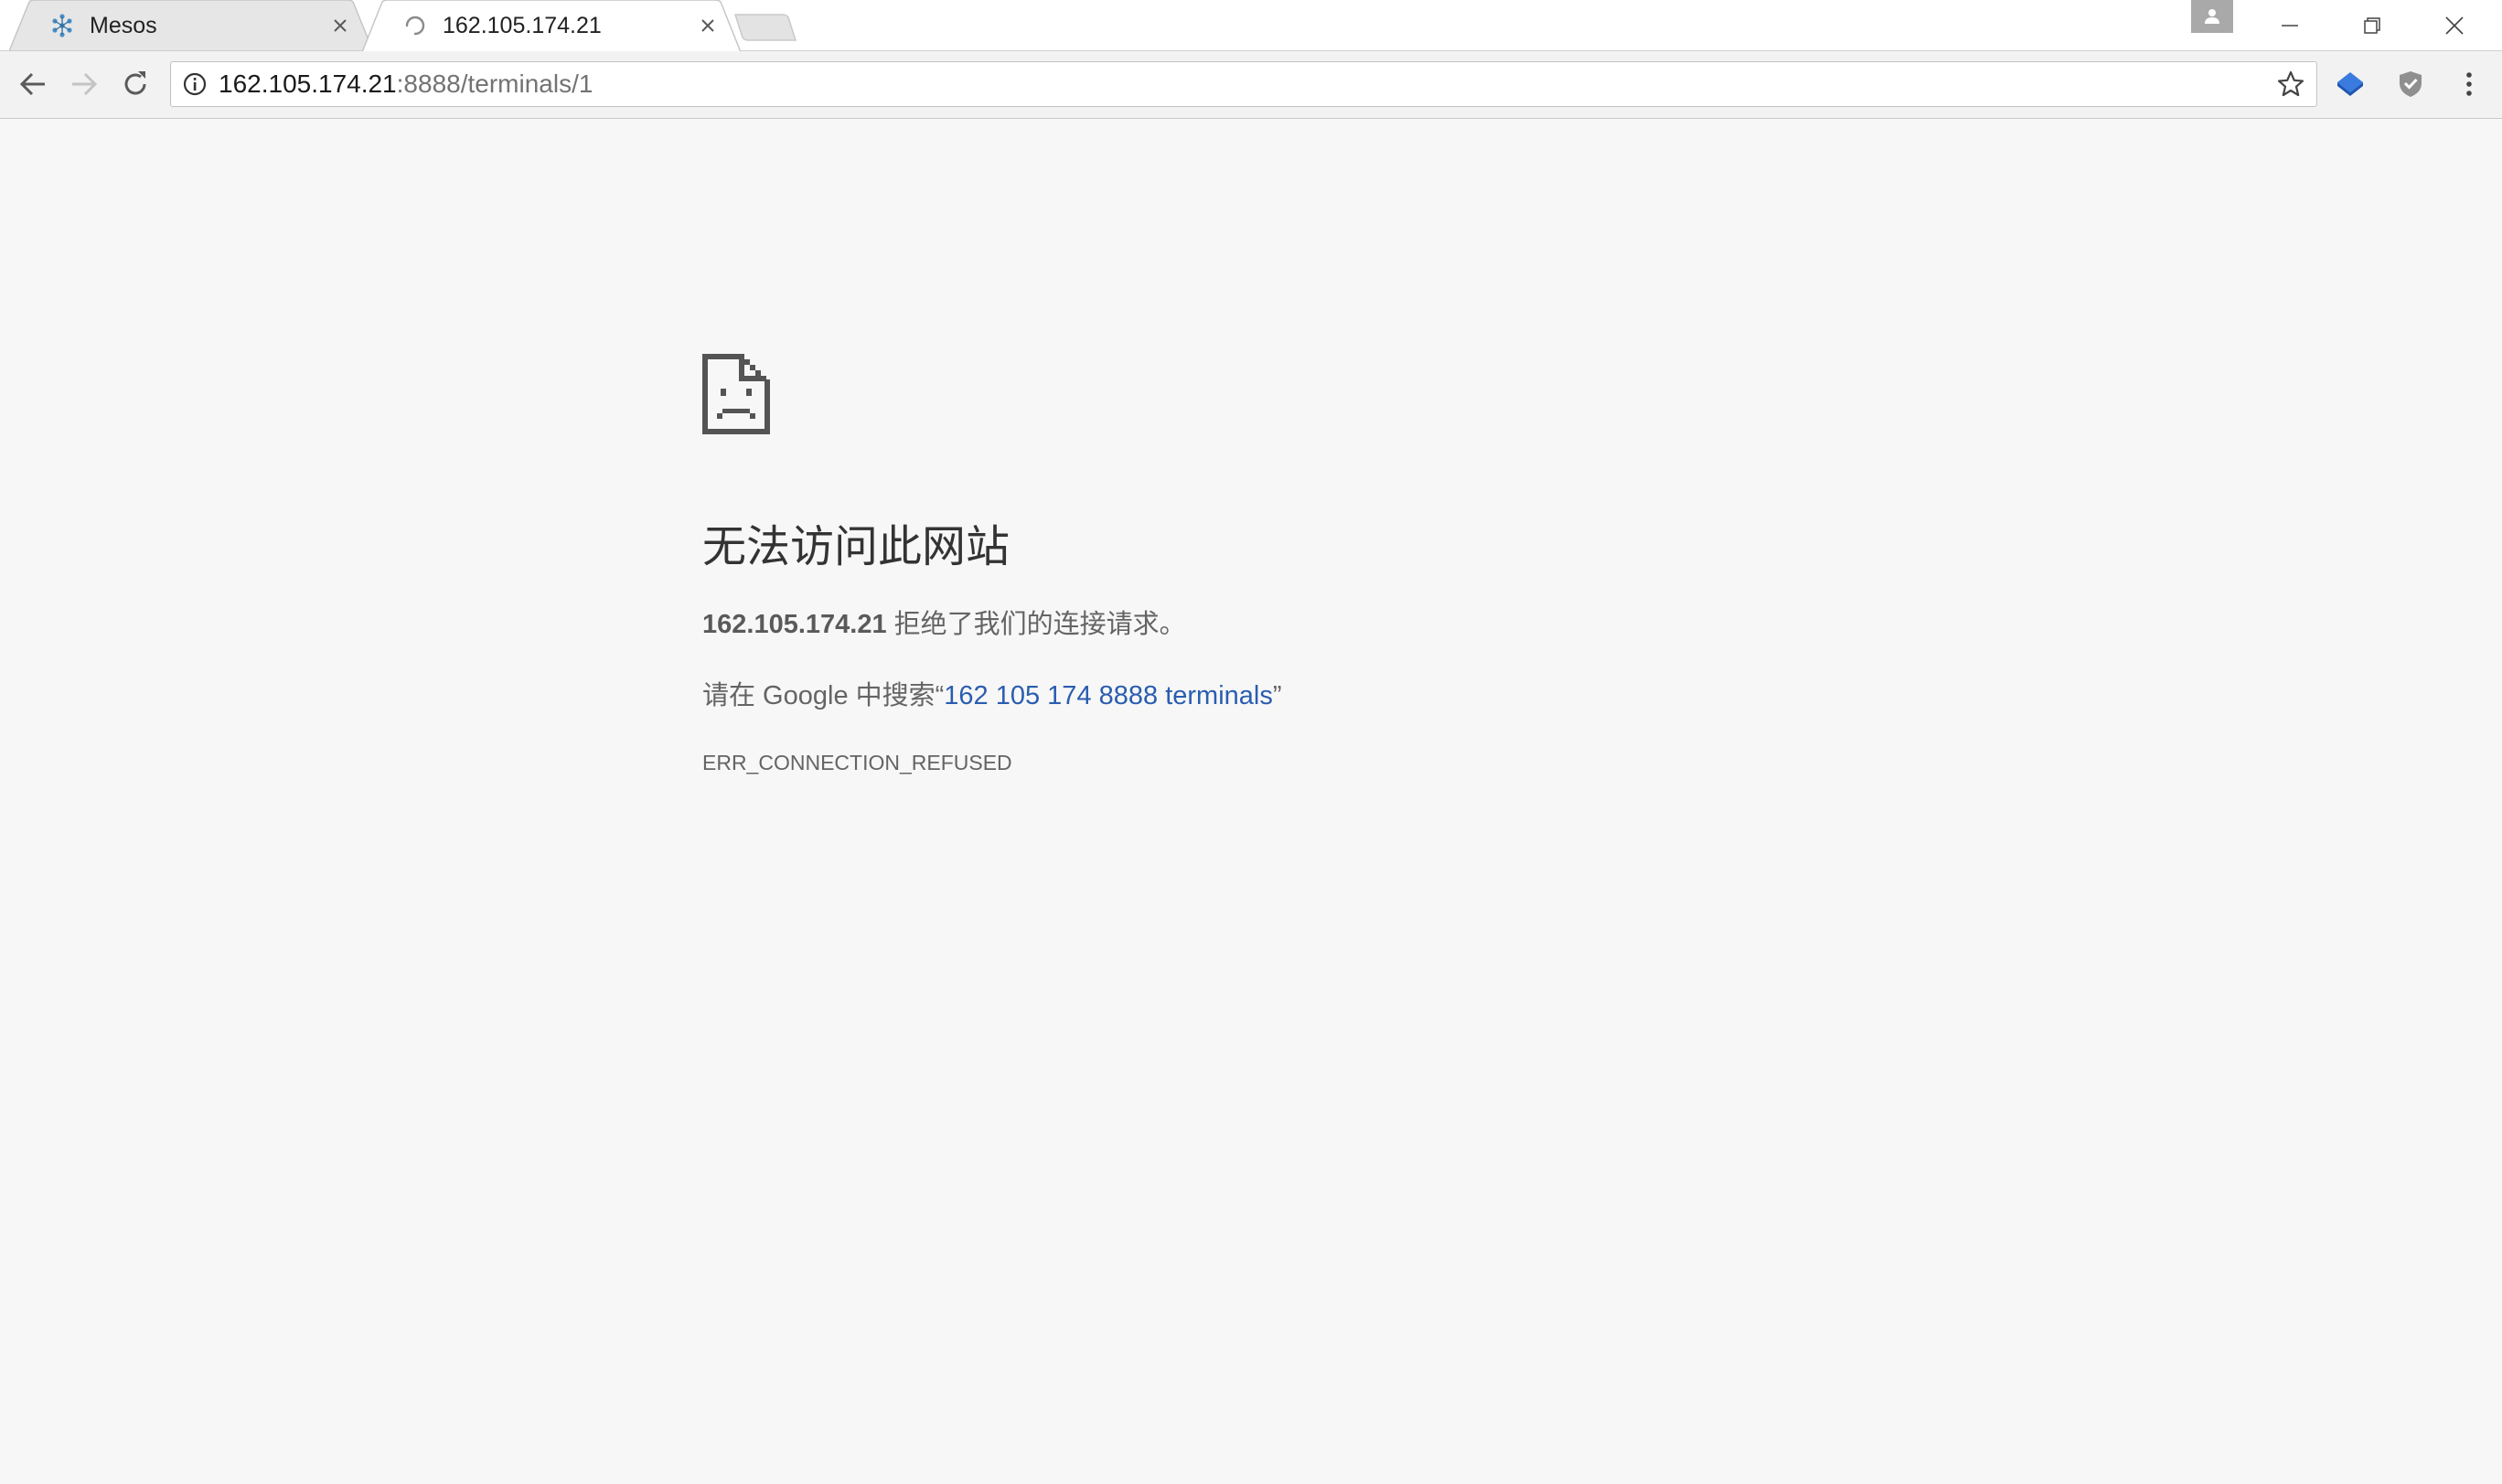  I want to click on shield-icon, so click(2411, 84).